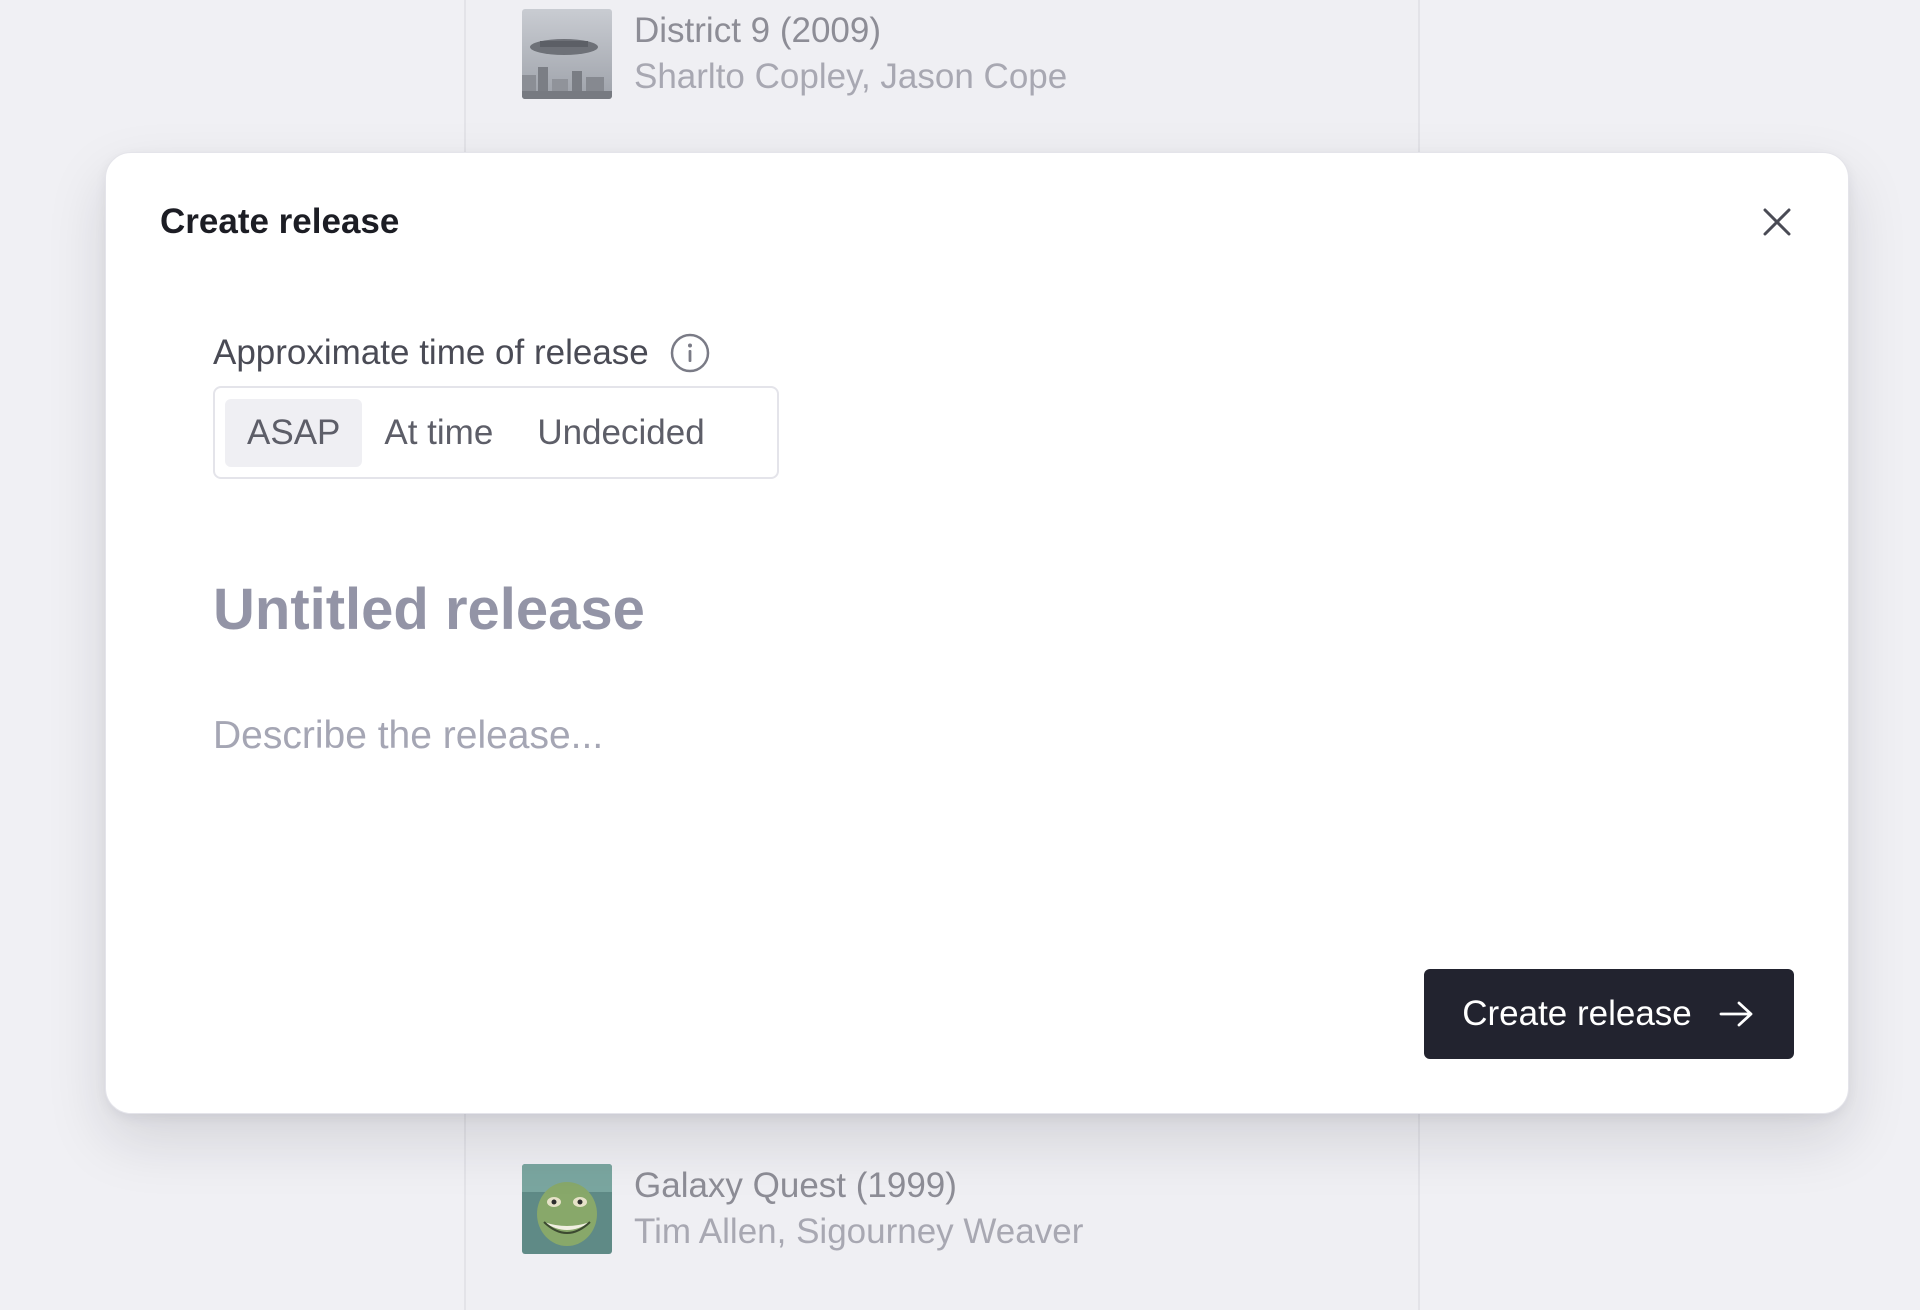 Image resolution: width=1920 pixels, height=1310 pixels. What do you see at coordinates (859, 1231) in the screenshot?
I see `movie-cast: Tim Allen, Sigourney Weaver` at bounding box center [859, 1231].